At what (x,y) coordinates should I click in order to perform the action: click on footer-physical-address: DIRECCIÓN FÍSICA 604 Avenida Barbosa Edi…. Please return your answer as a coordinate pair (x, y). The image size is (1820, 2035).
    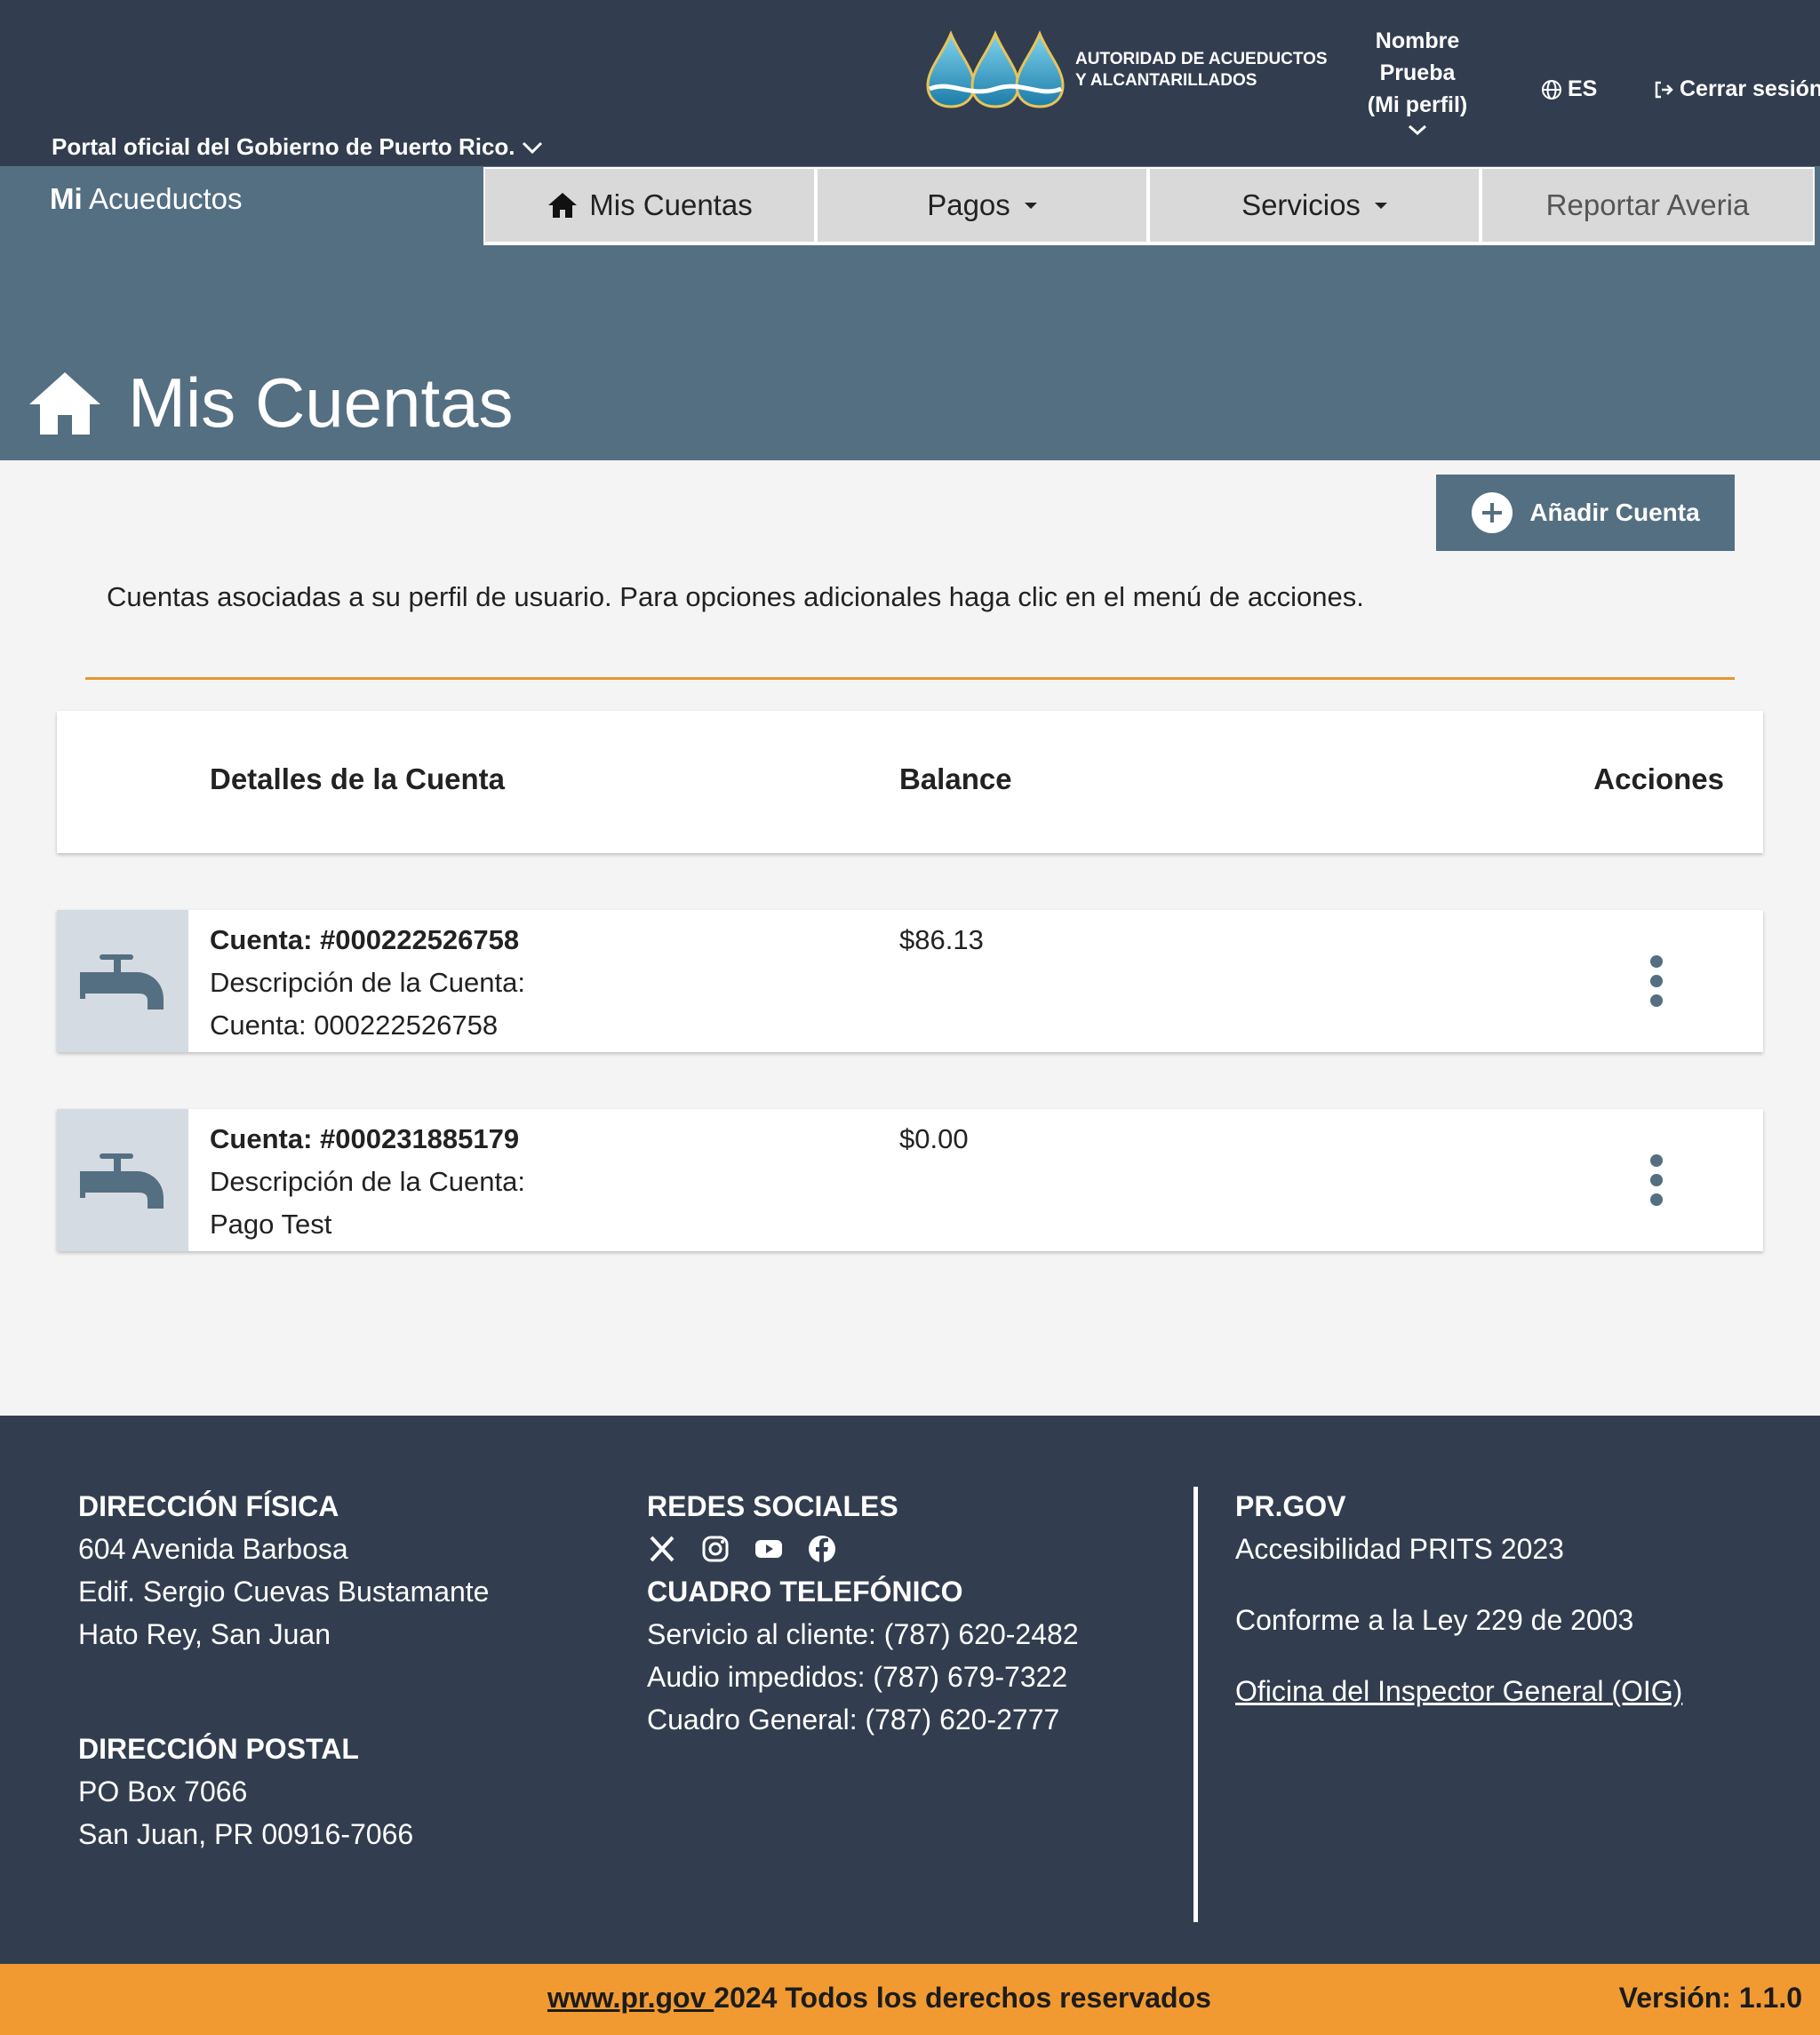
    Looking at the image, I should click on (283, 1571).